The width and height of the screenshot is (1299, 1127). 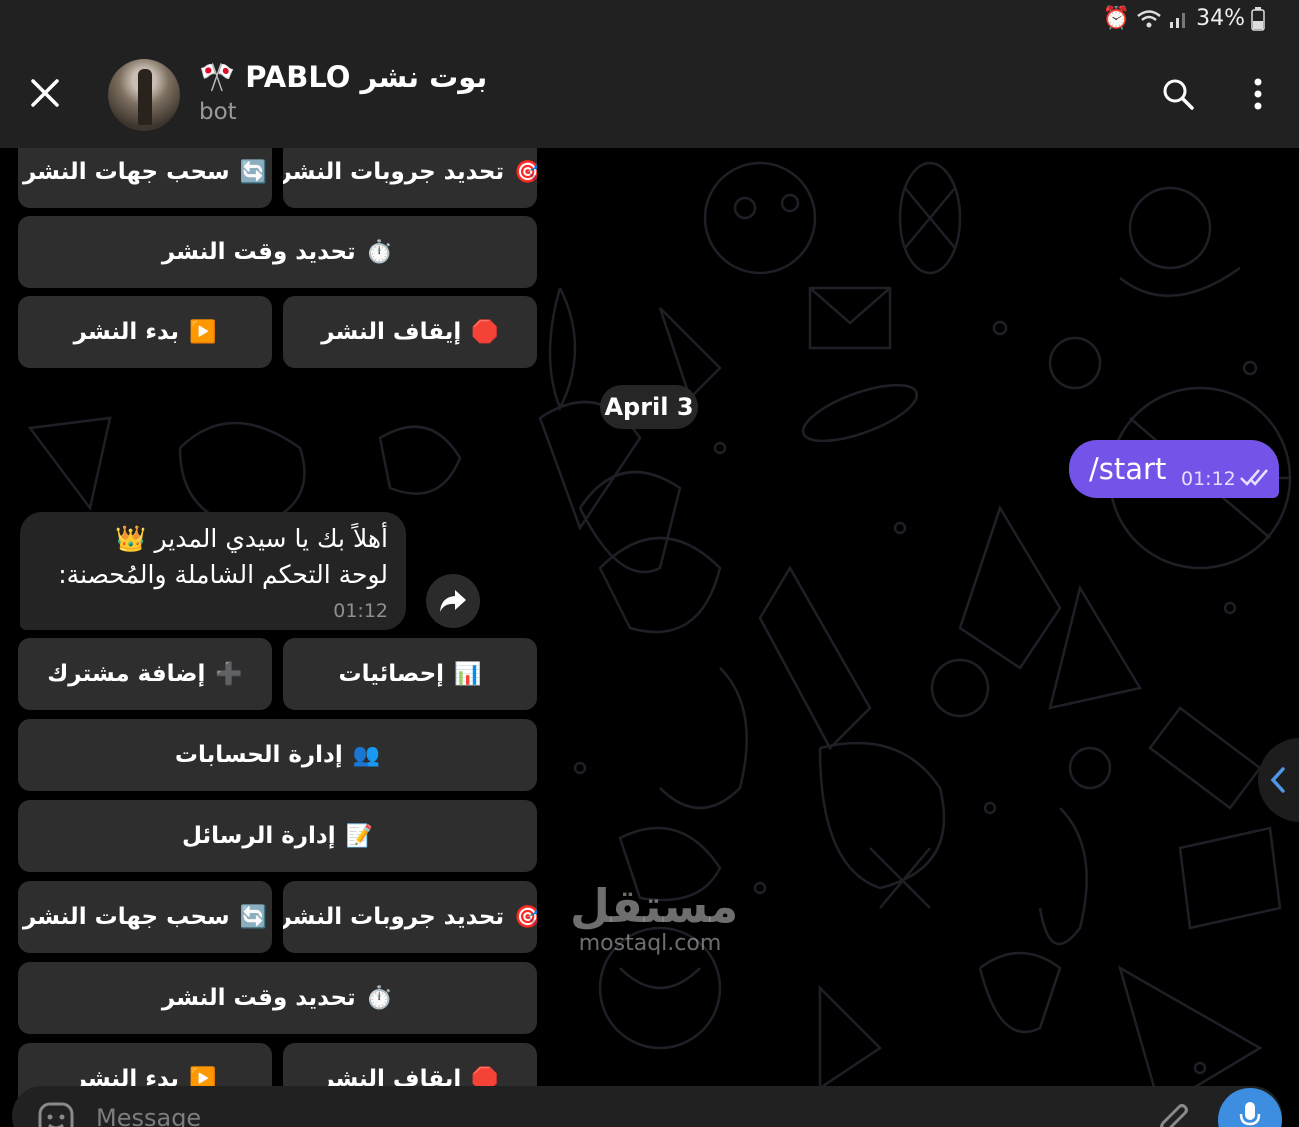 I want to click on battery-icon, so click(x=1258, y=18).